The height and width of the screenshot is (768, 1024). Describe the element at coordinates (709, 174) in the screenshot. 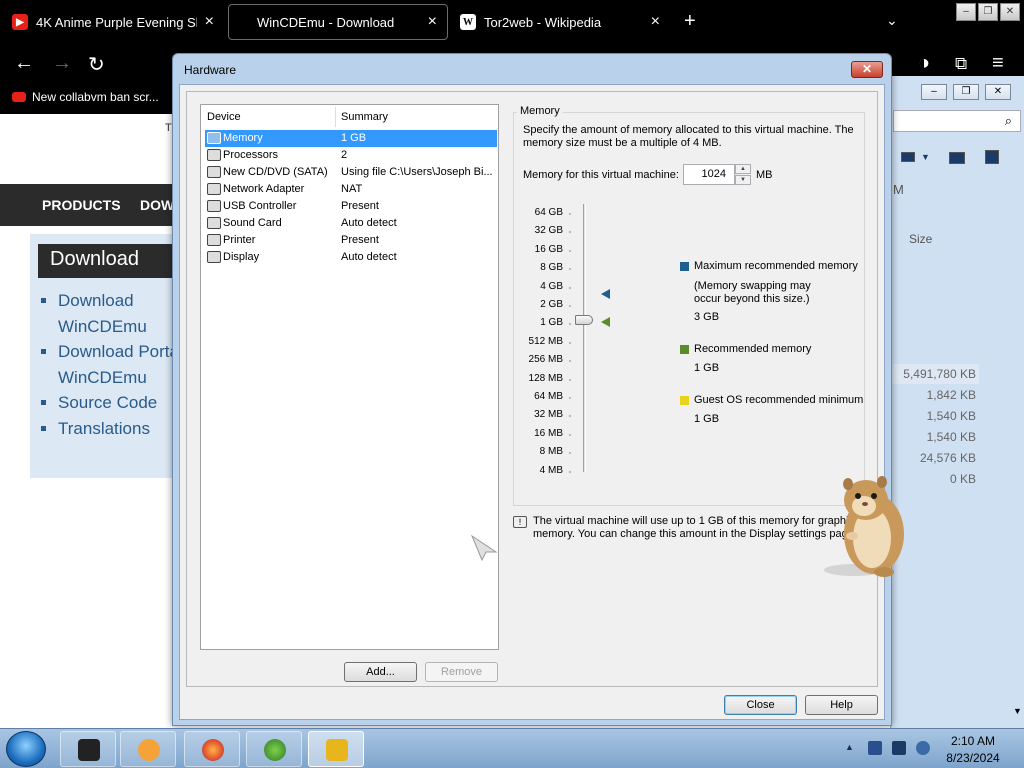

I see `memory-size-input: 1024` at that location.